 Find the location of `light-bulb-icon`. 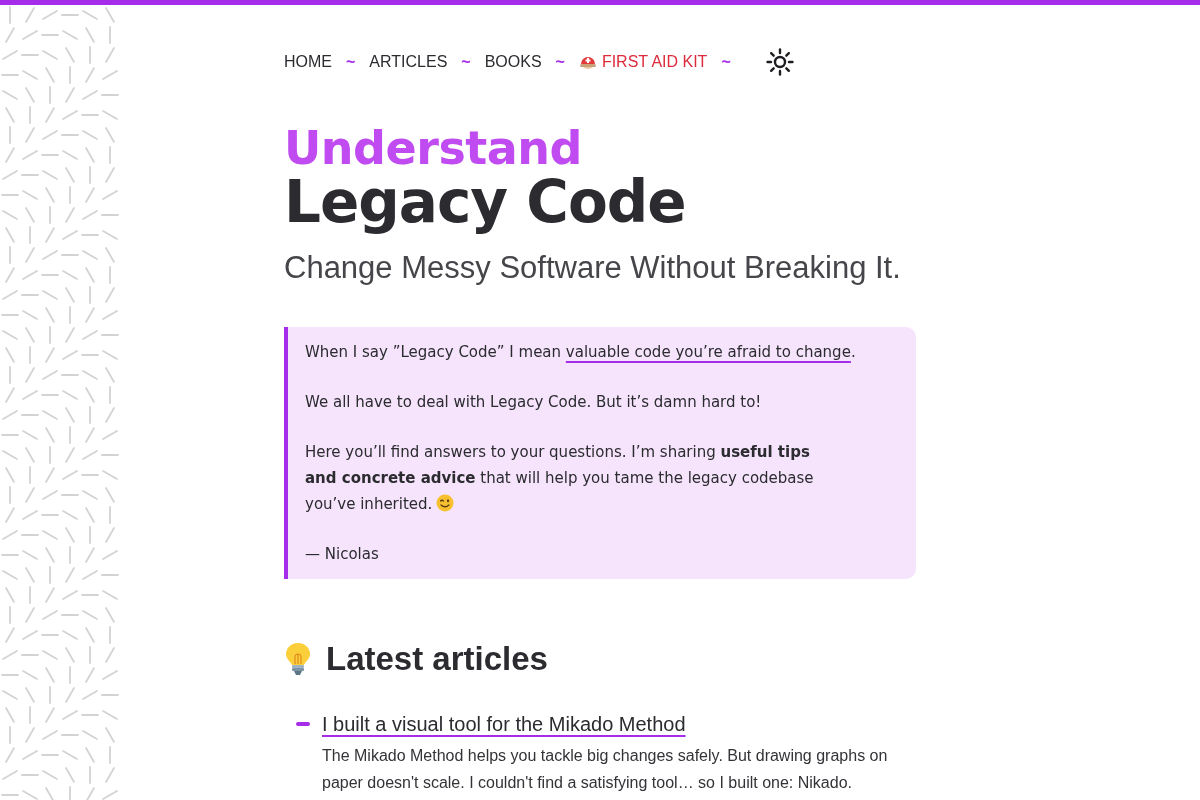

light-bulb-icon is located at coordinates (298, 659).